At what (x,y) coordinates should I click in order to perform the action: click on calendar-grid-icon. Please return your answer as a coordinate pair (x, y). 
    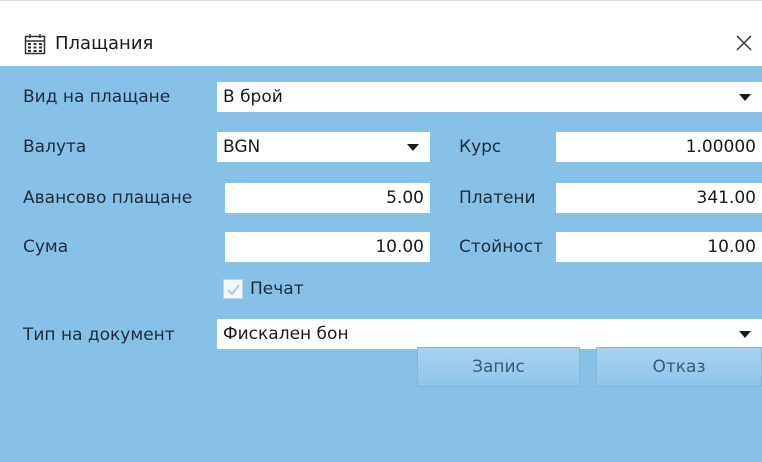
    Looking at the image, I should click on (35, 44).